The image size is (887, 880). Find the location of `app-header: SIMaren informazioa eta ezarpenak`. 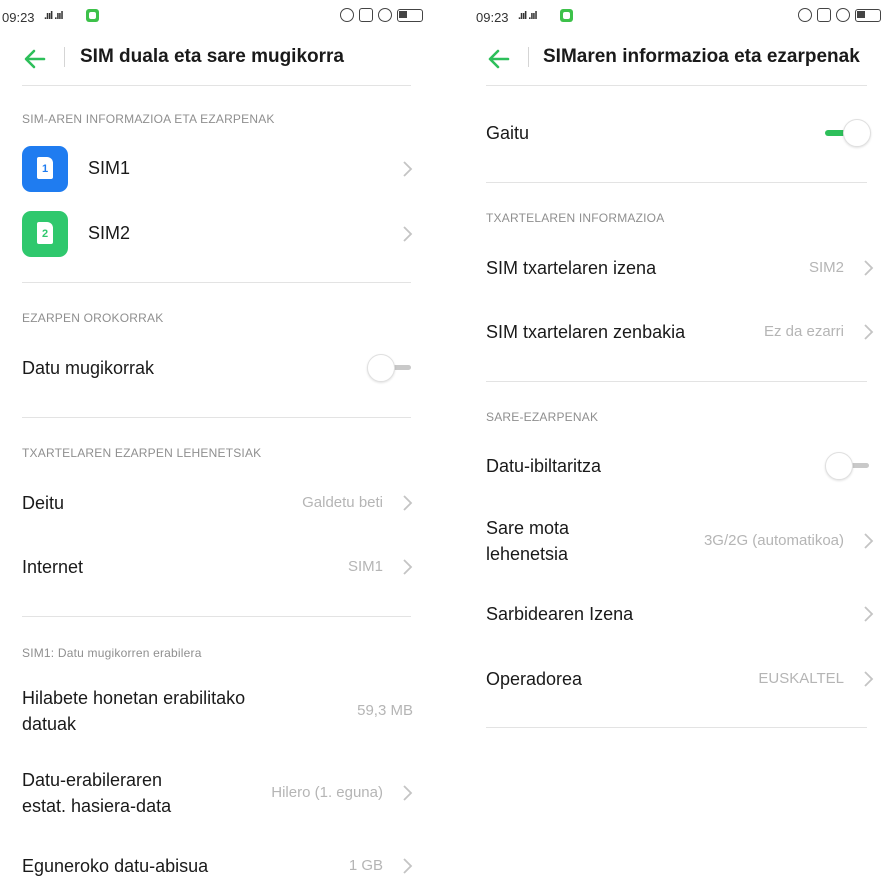

app-header: SIMaren informazioa eta ezarpenak is located at coordinates (665, 59).